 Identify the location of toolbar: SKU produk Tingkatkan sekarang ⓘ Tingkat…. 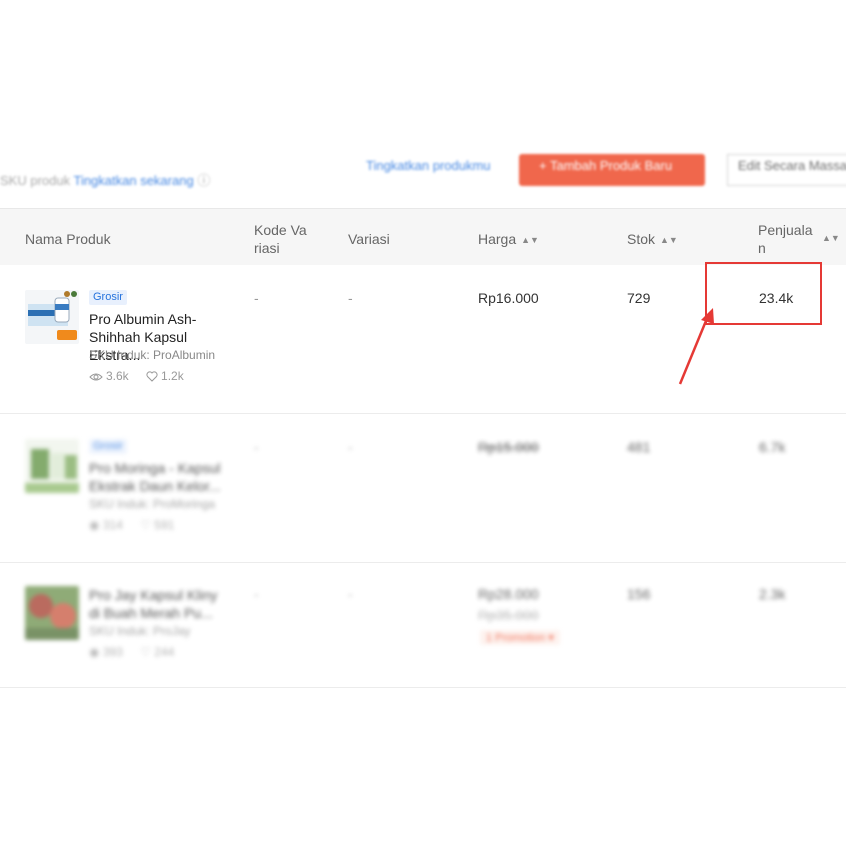
(423, 178).